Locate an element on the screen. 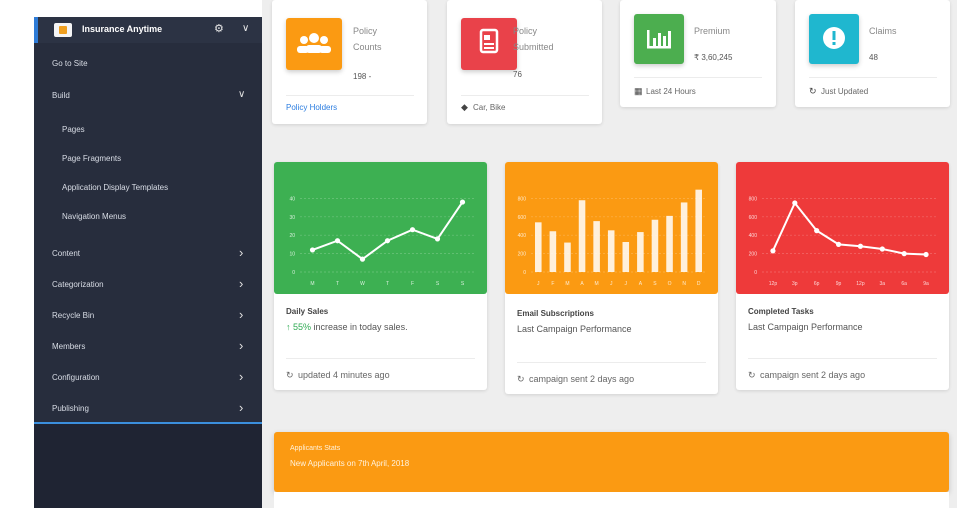  sidebar-item-label: Navigation Menus is located at coordinates (94, 216).